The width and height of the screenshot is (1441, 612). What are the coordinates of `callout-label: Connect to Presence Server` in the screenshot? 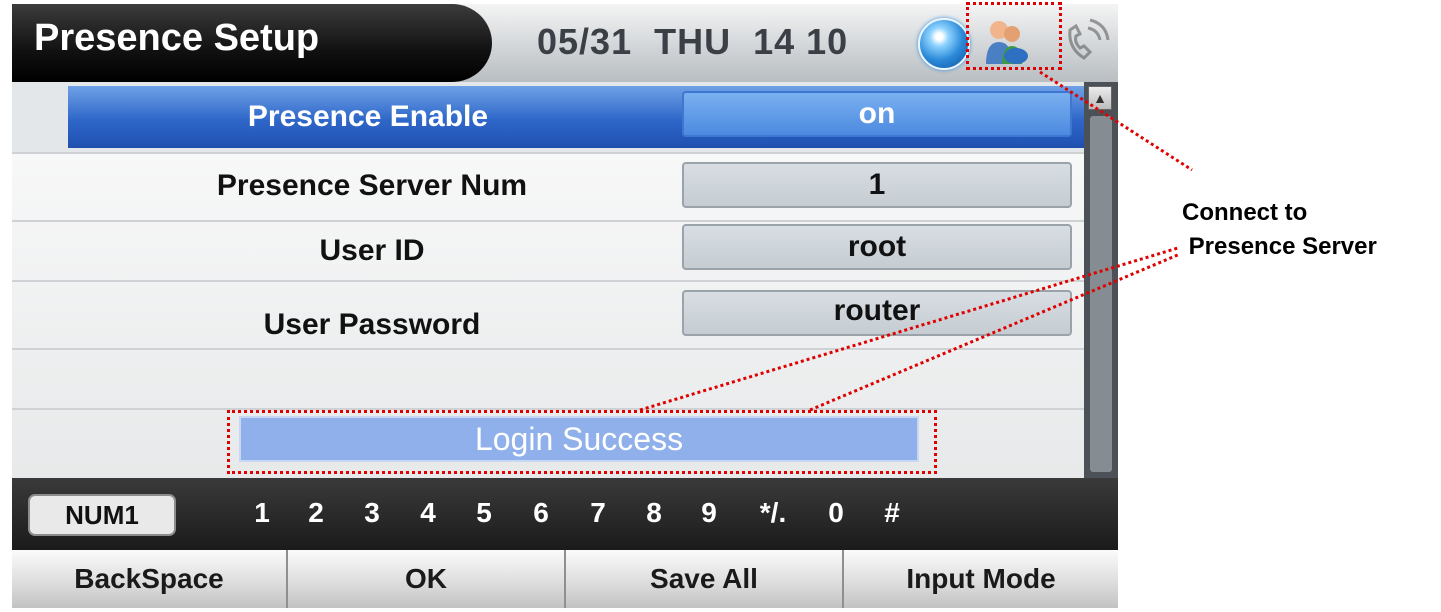 It's located at (1279, 229).